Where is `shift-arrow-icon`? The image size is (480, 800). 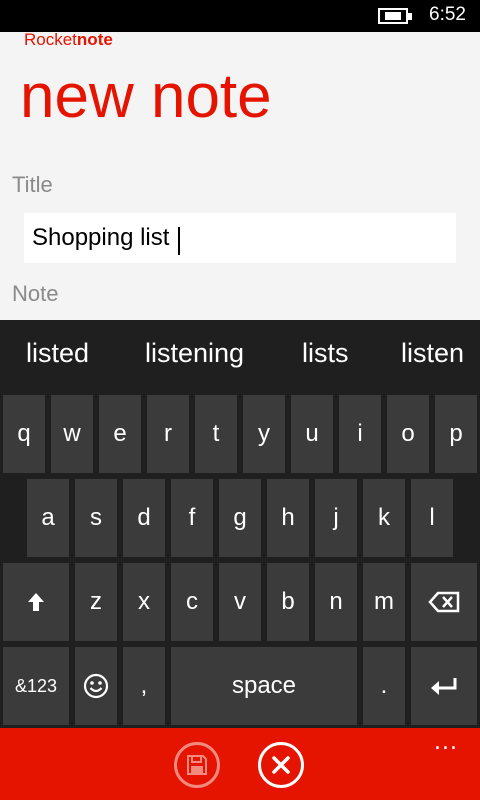
shift-arrow-icon is located at coordinates (36, 602).